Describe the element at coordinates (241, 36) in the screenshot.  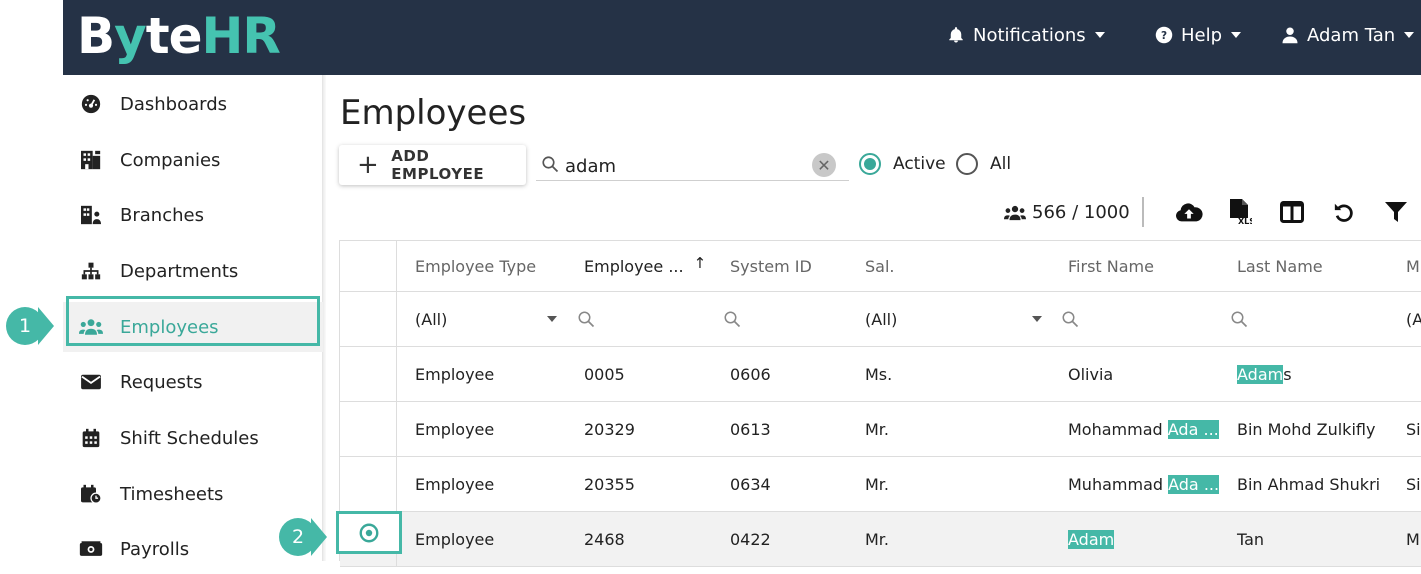
I see `logo-letters-hr: HR` at that location.